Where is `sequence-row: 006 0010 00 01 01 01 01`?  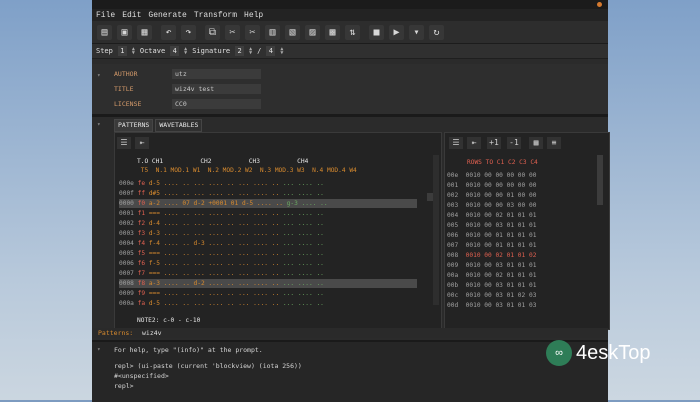 sequence-row: 006 0010 00 01 01 01 01 is located at coordinates (491, 235).